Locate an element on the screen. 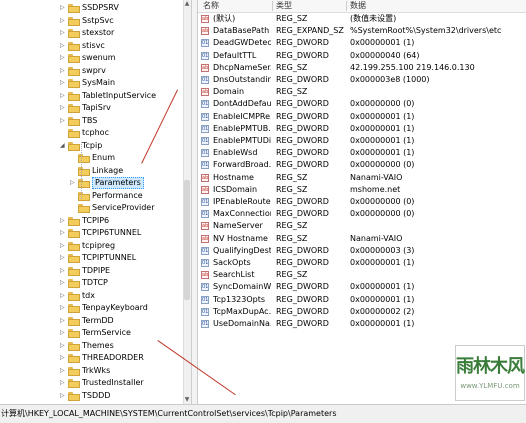 This screenshot has width=526, height=423. tree-item: ▷ TermService is located at coordinates (91, 333).